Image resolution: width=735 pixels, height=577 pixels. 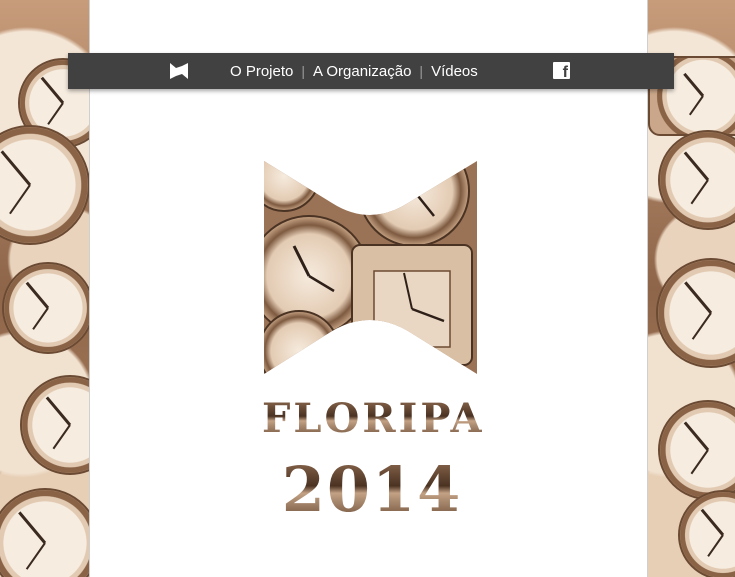 I want to click on facebook-icon: f, so click(x=561, y=71).